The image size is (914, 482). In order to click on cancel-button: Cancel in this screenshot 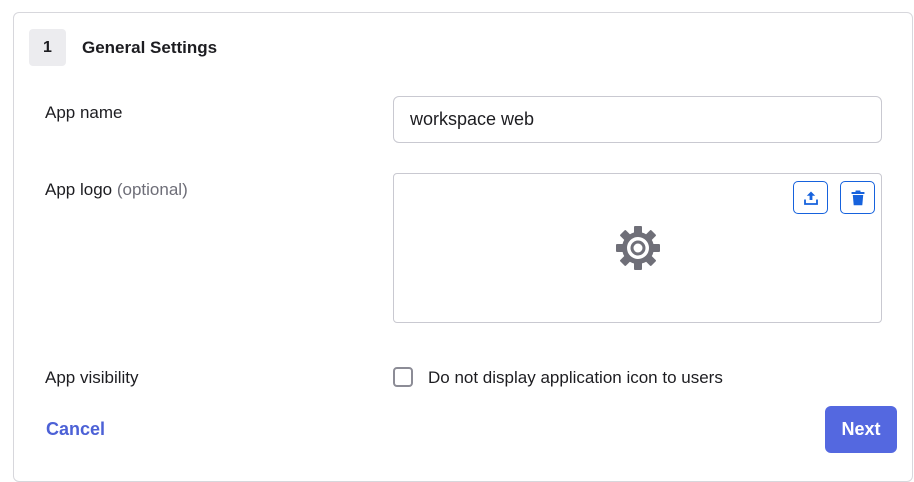, I will do `click(75, 429)`.